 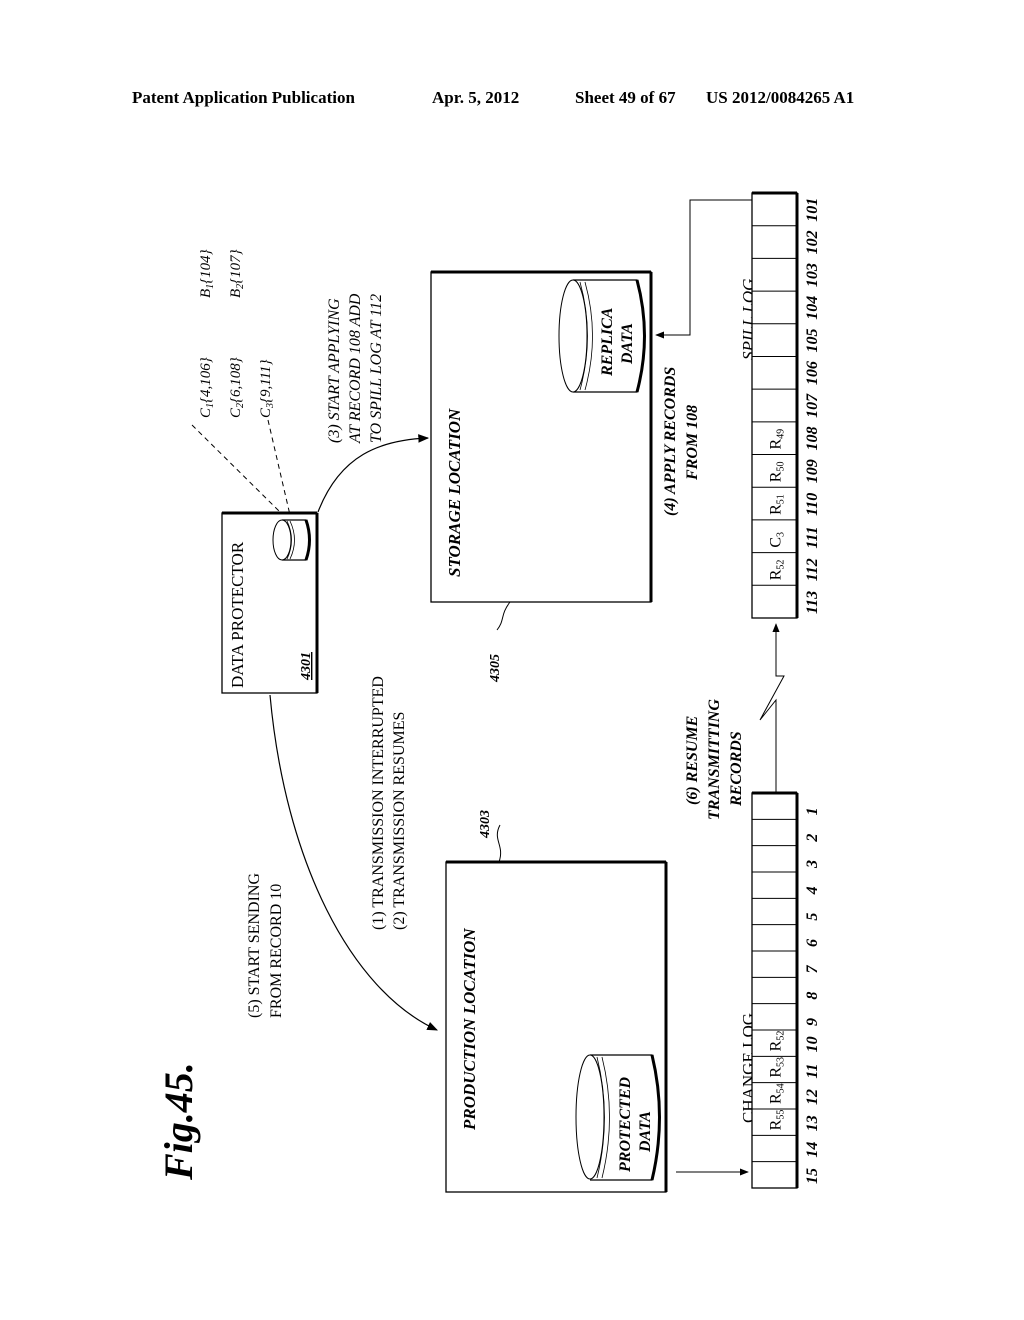 I want to click on change-log-table: 1514R5513R5412R5311R5210987654321, so click(x=786, y=990).